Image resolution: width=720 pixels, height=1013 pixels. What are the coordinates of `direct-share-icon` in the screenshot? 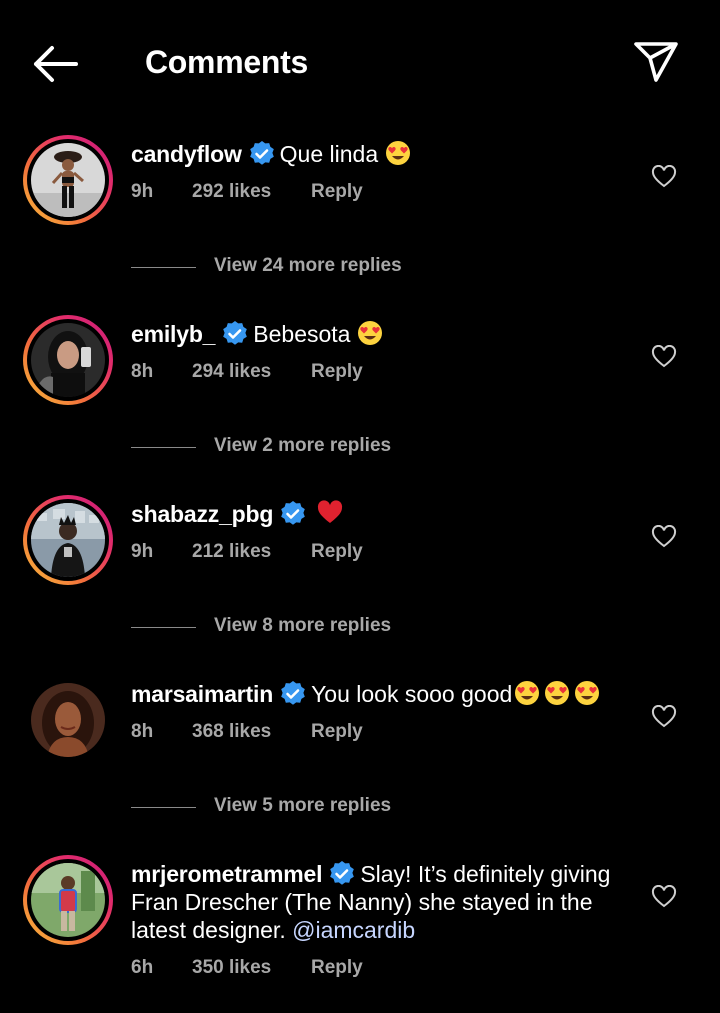 It's located at (656, 62).